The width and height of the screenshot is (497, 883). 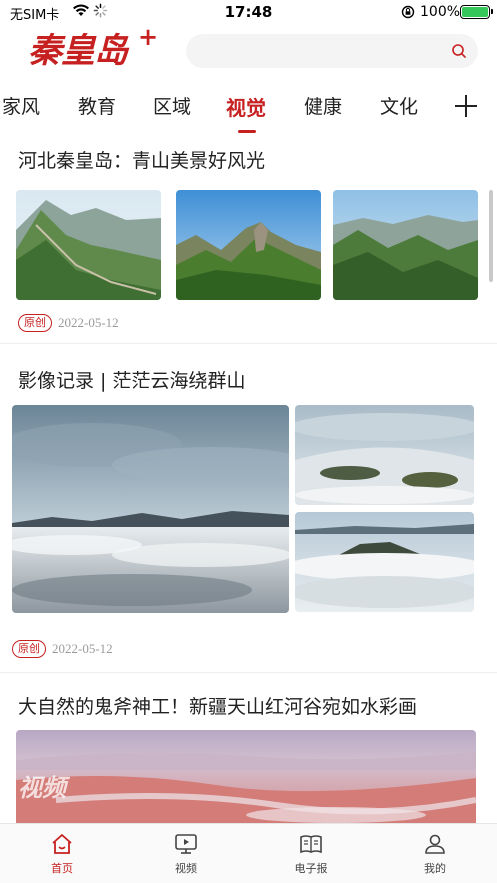 What do you see at coordinates (148, 36) in the screenshot?
I see `logo-plus: +` at bounding box center [148, 36].